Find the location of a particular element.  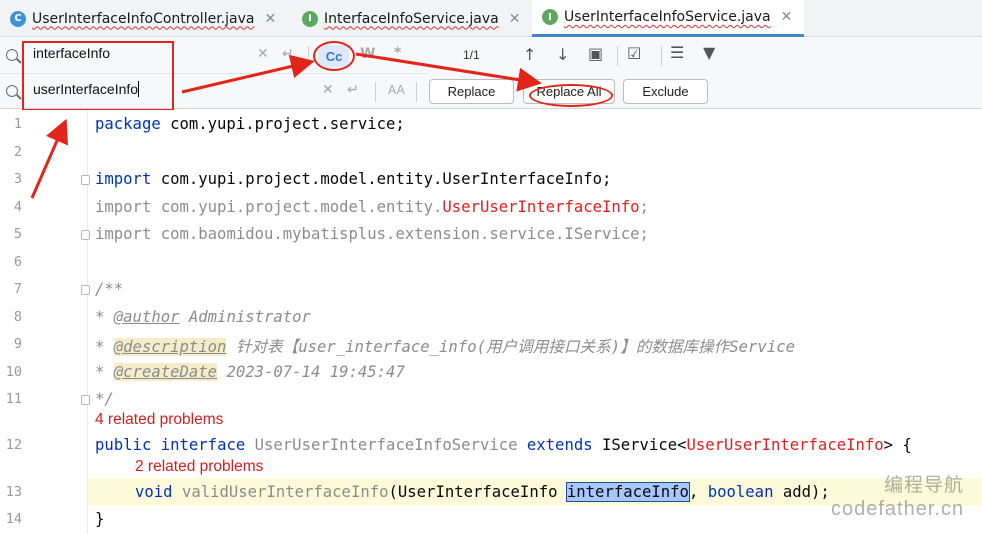

tab-user-interface-info-service: I UserInterfaceInfoService.java ✕ is located at coordinates (668, 18).